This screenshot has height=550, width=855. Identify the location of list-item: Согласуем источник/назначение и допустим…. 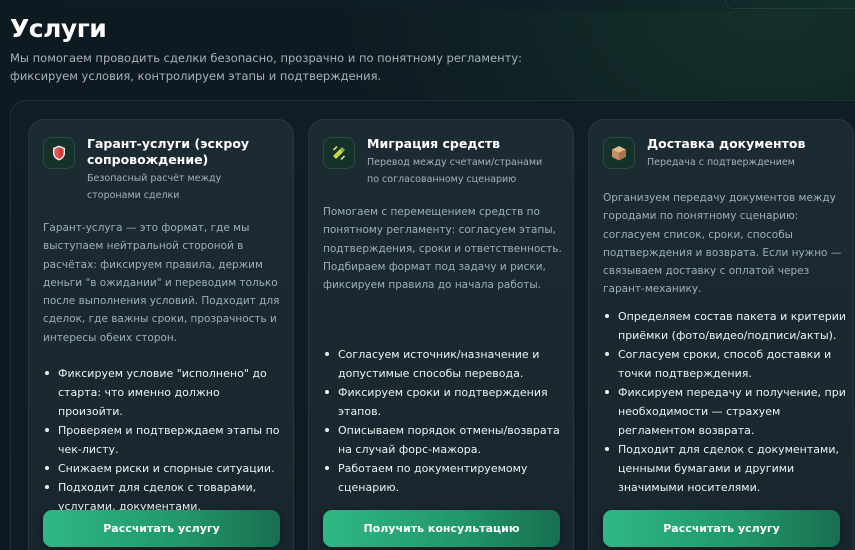
(445, 364).